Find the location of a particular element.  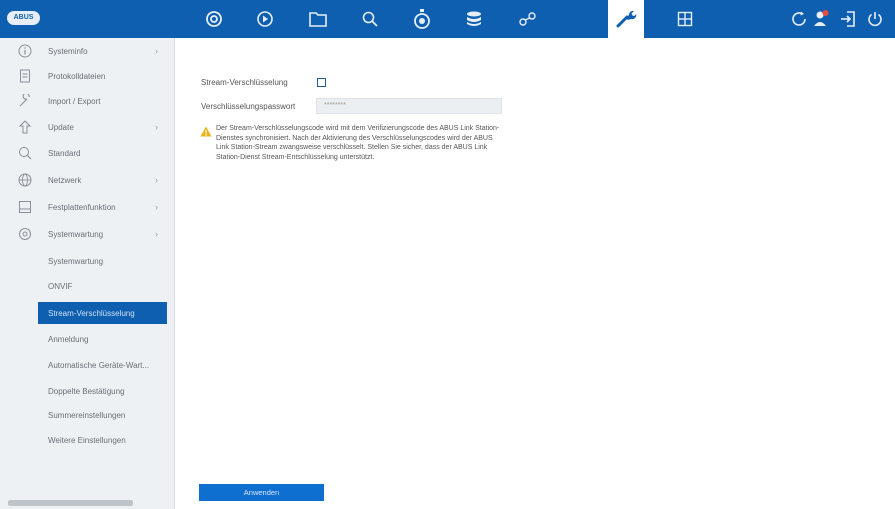

sidebar-item-label: Netzwerk is located at coordinates (65, 180).